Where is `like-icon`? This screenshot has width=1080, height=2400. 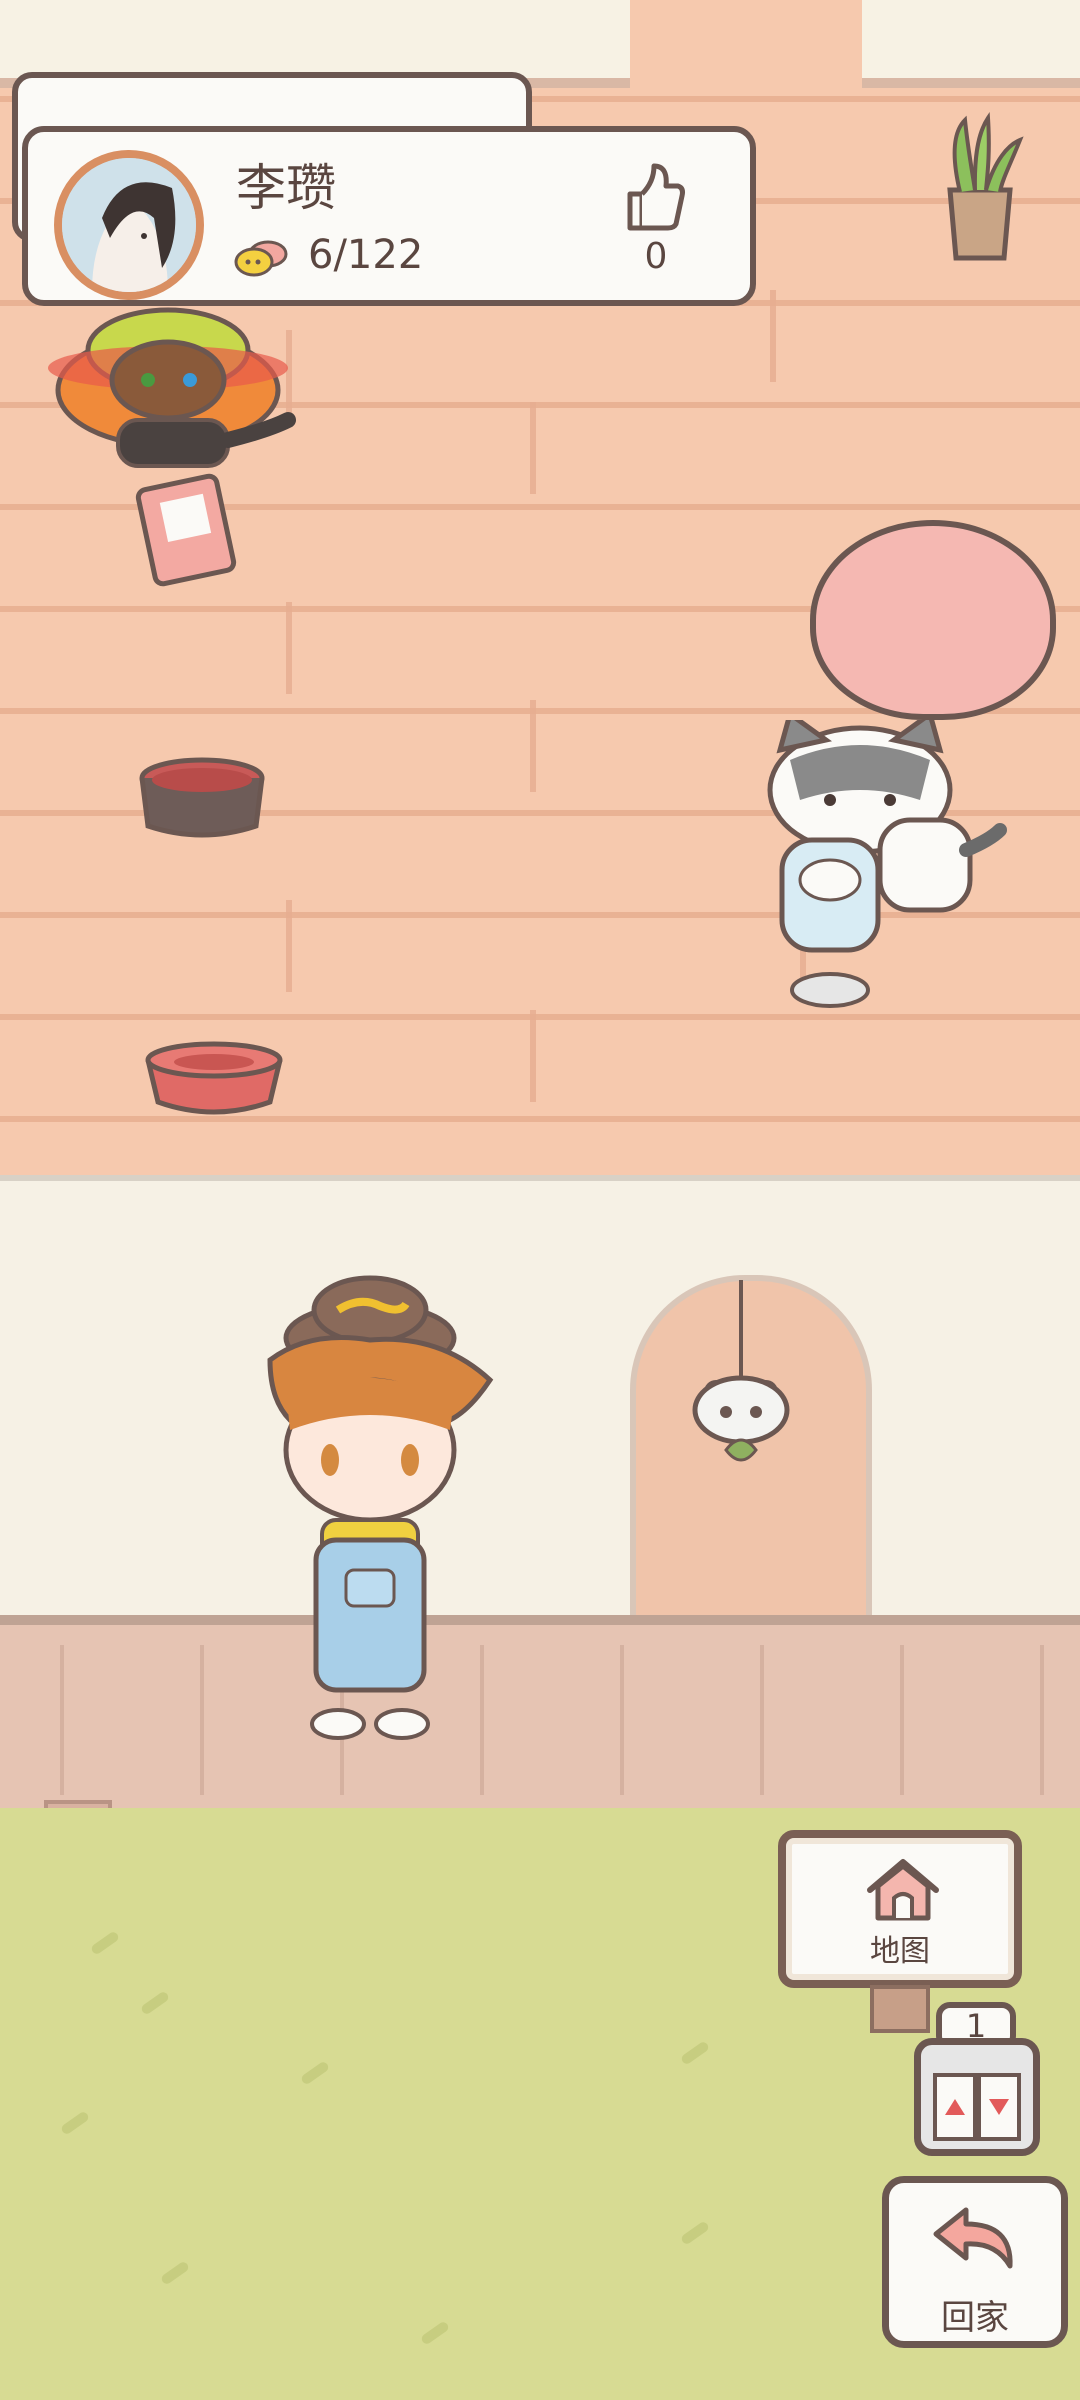 like-icon is located at coordinates (653, 196).